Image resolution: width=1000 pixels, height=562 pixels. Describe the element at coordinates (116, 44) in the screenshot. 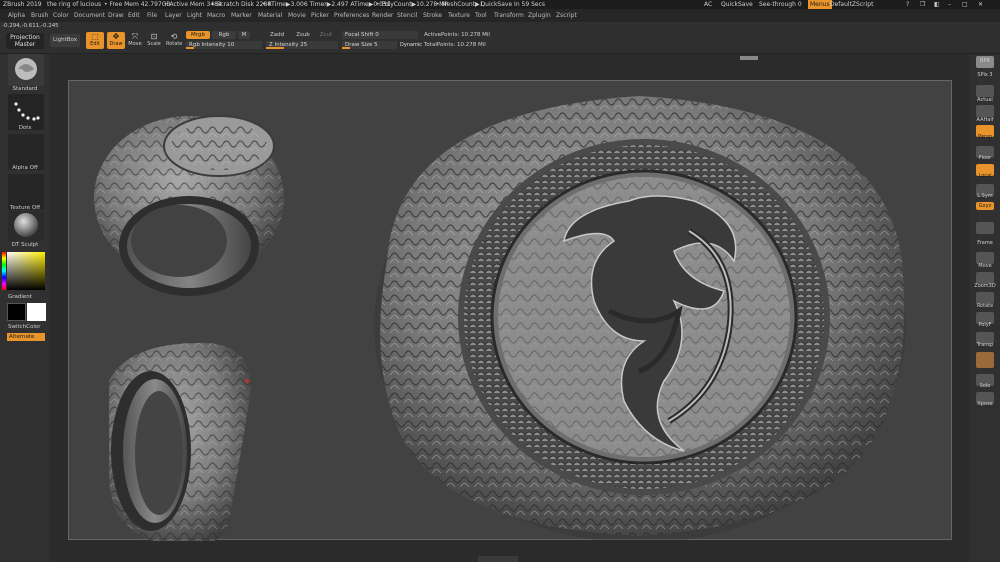

I see `draw-label: Draw` at that location.